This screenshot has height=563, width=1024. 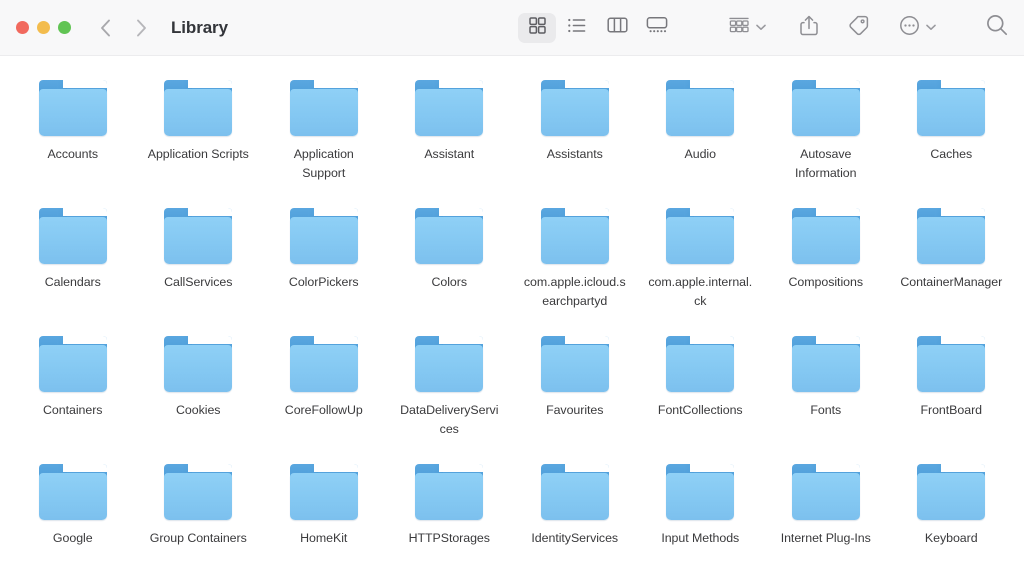 What do you see at coordinates (931, 27) in the screenshot?
I see `chevron-down-icon` at bounding box center [931, 27].